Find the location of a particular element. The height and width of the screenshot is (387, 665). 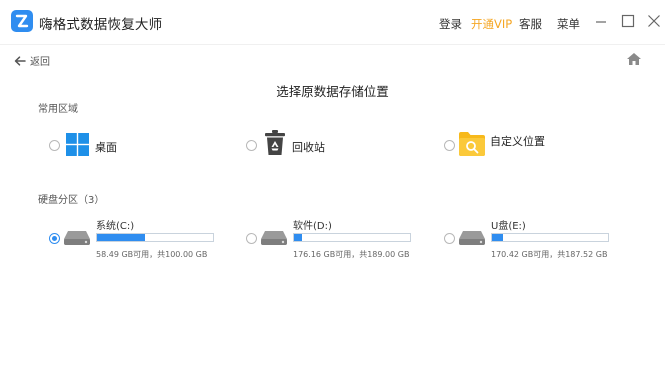

disk-d-usage-fill is located at coordinates (298, 237).